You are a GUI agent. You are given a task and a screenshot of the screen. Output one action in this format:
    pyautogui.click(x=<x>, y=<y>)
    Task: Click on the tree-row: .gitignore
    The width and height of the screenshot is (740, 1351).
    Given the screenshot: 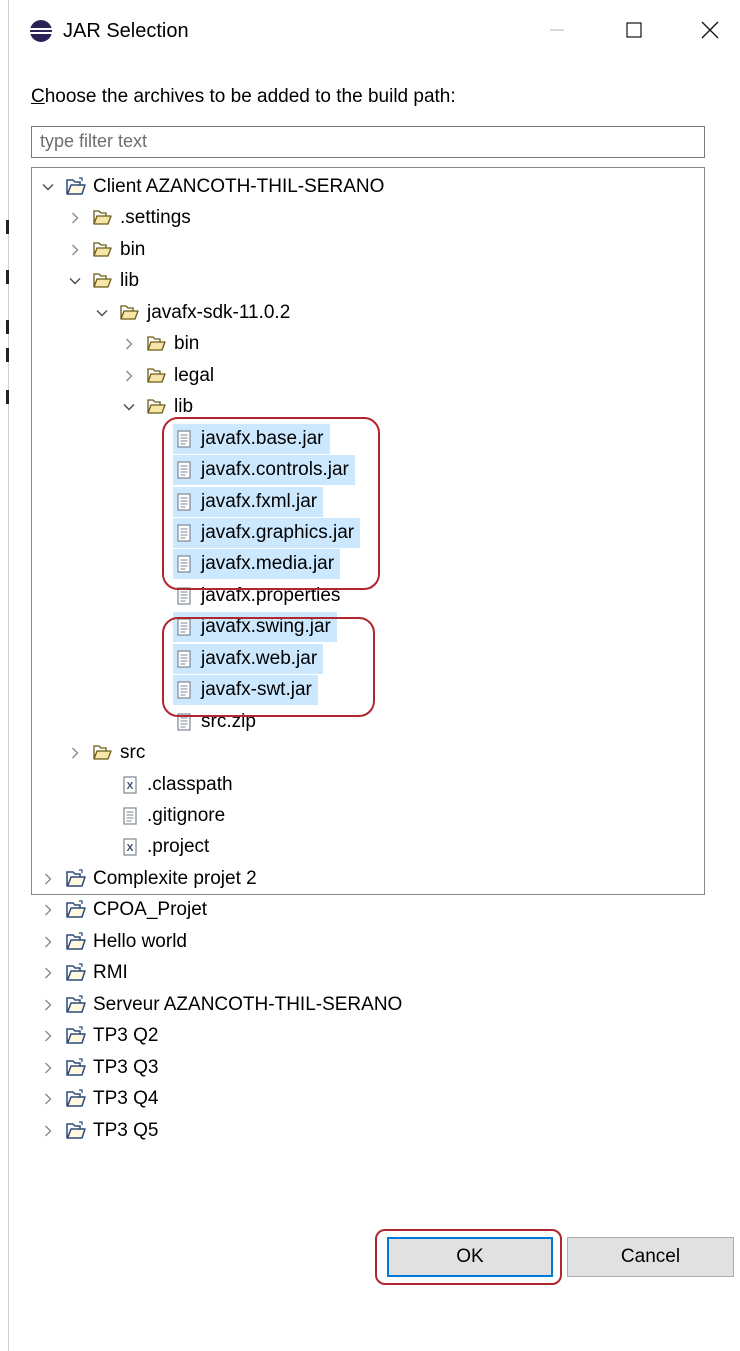 What is the action you would take?
    pyautogui.click(x=172, y=816)
    